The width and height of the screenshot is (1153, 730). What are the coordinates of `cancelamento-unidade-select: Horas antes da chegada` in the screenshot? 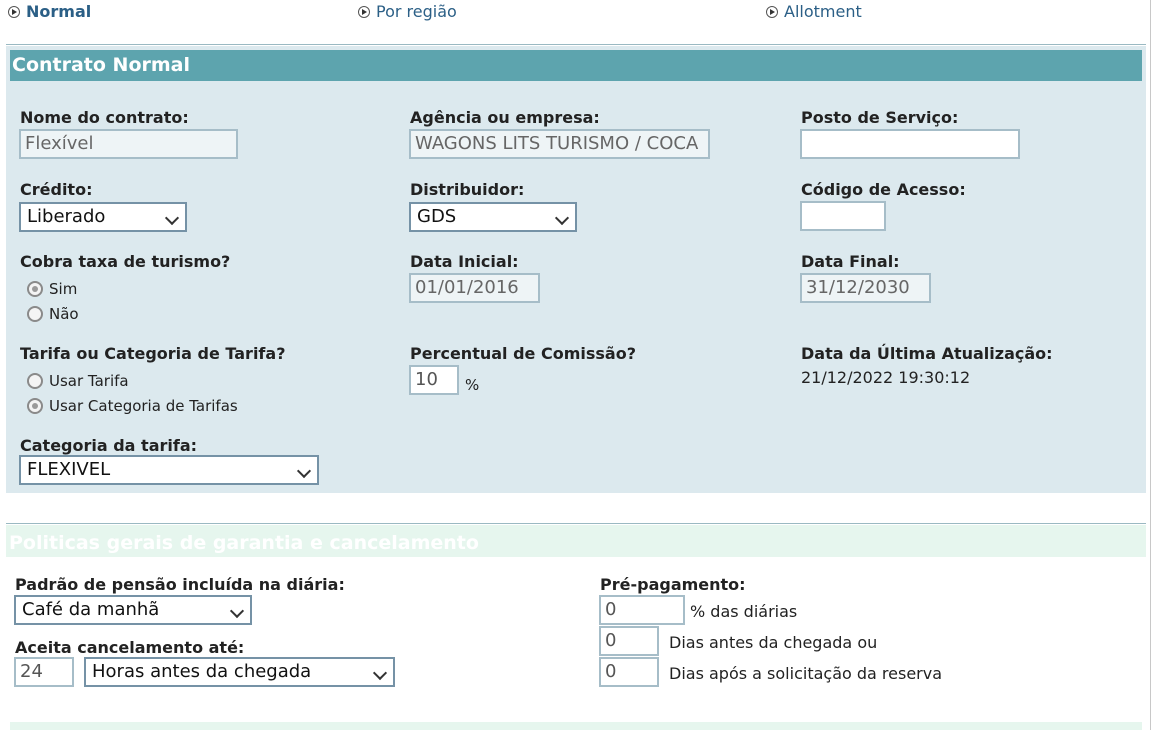 It's located at (239, 672).